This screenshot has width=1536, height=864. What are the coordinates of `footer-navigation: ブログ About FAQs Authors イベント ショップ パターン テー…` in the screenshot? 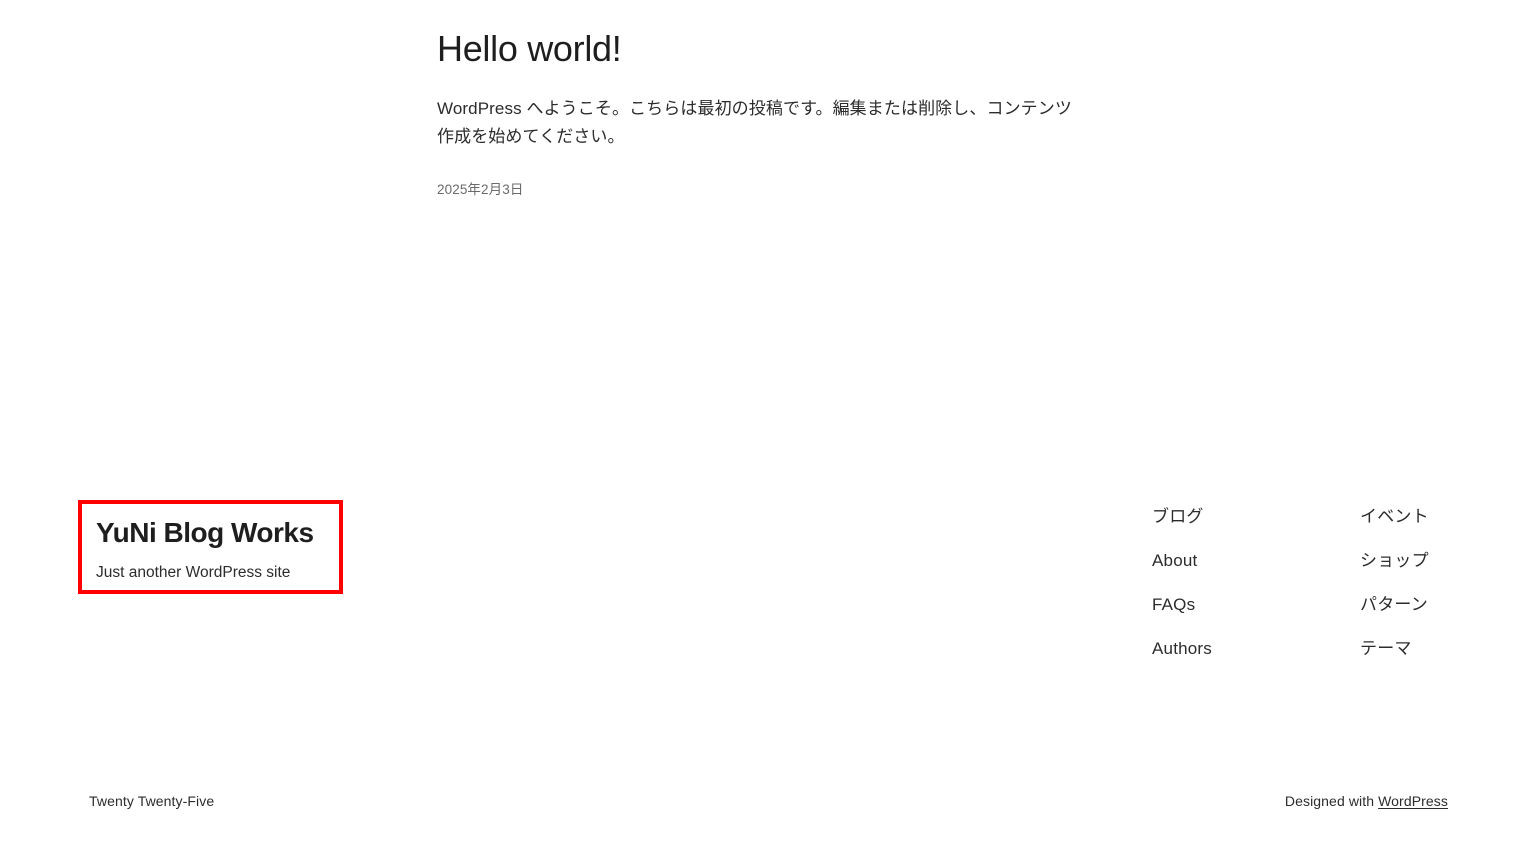 It's located at (1290, 582).